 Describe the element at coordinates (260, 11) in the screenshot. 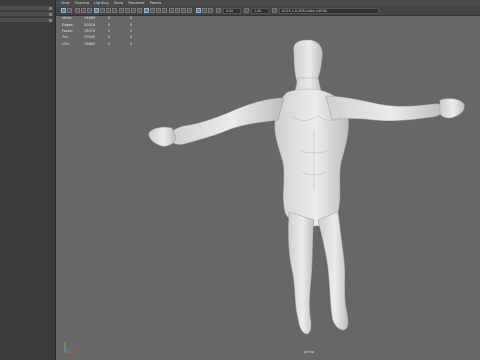

I see `gamma-field: 1.00` at that location.